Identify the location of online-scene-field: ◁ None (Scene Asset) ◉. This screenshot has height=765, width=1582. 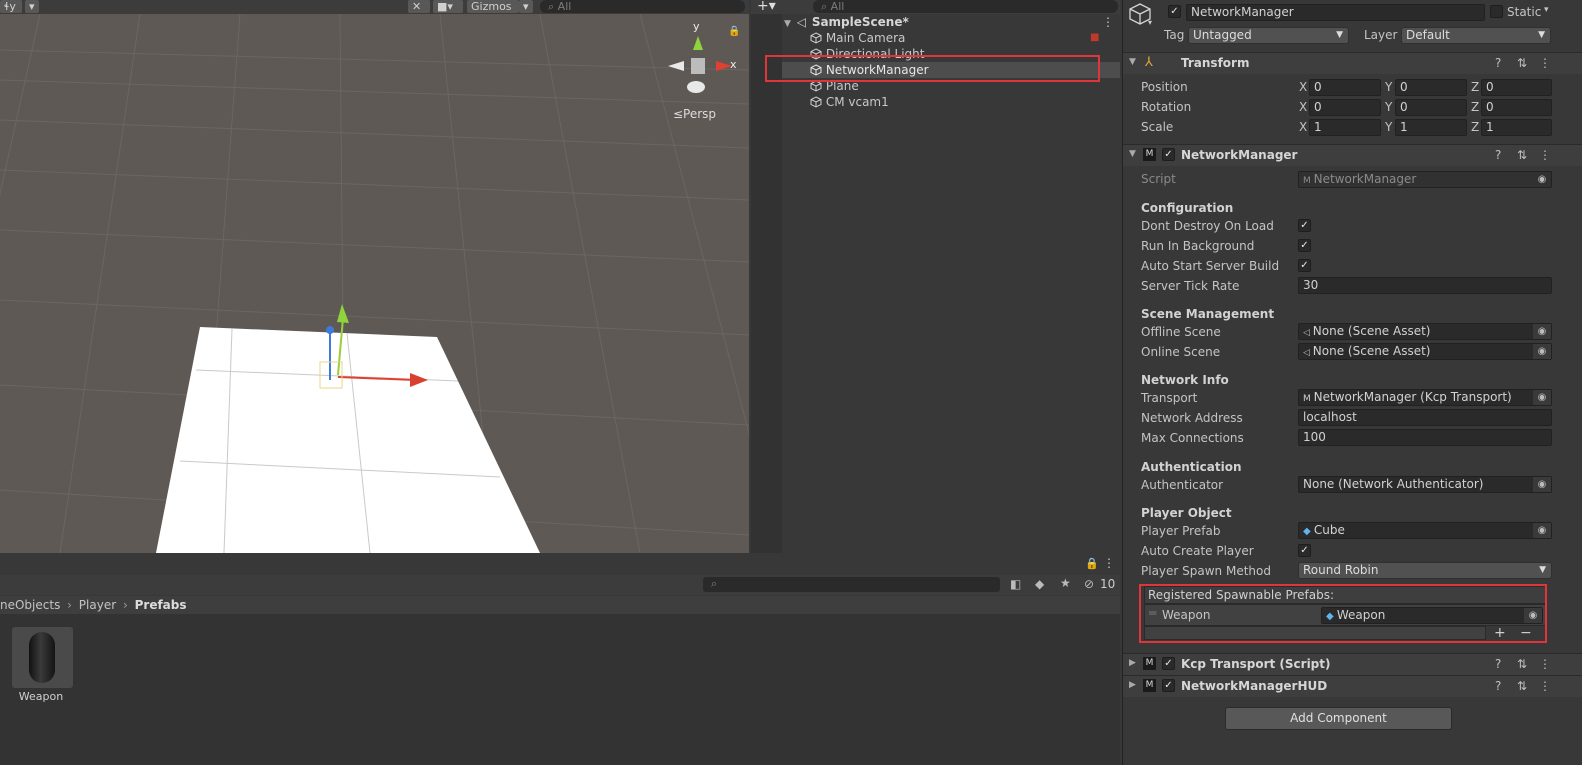
(1425, 351).